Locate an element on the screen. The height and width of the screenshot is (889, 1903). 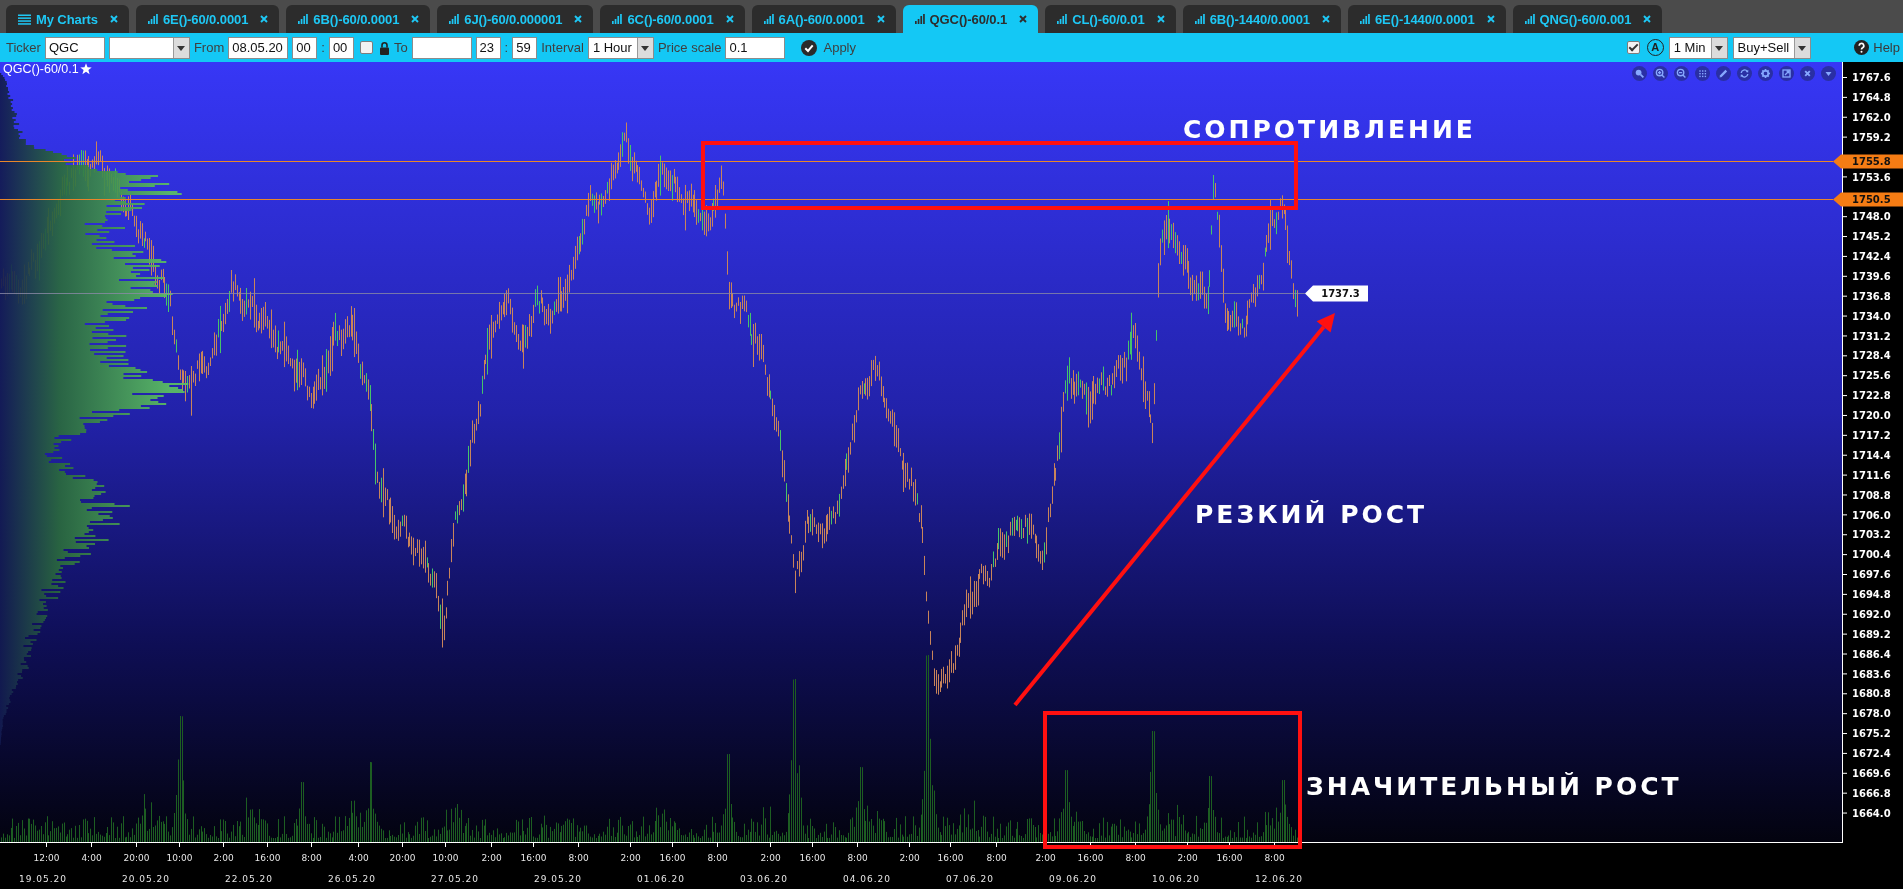
price-label: 1672.4 is located at coordinates (1871, 753).